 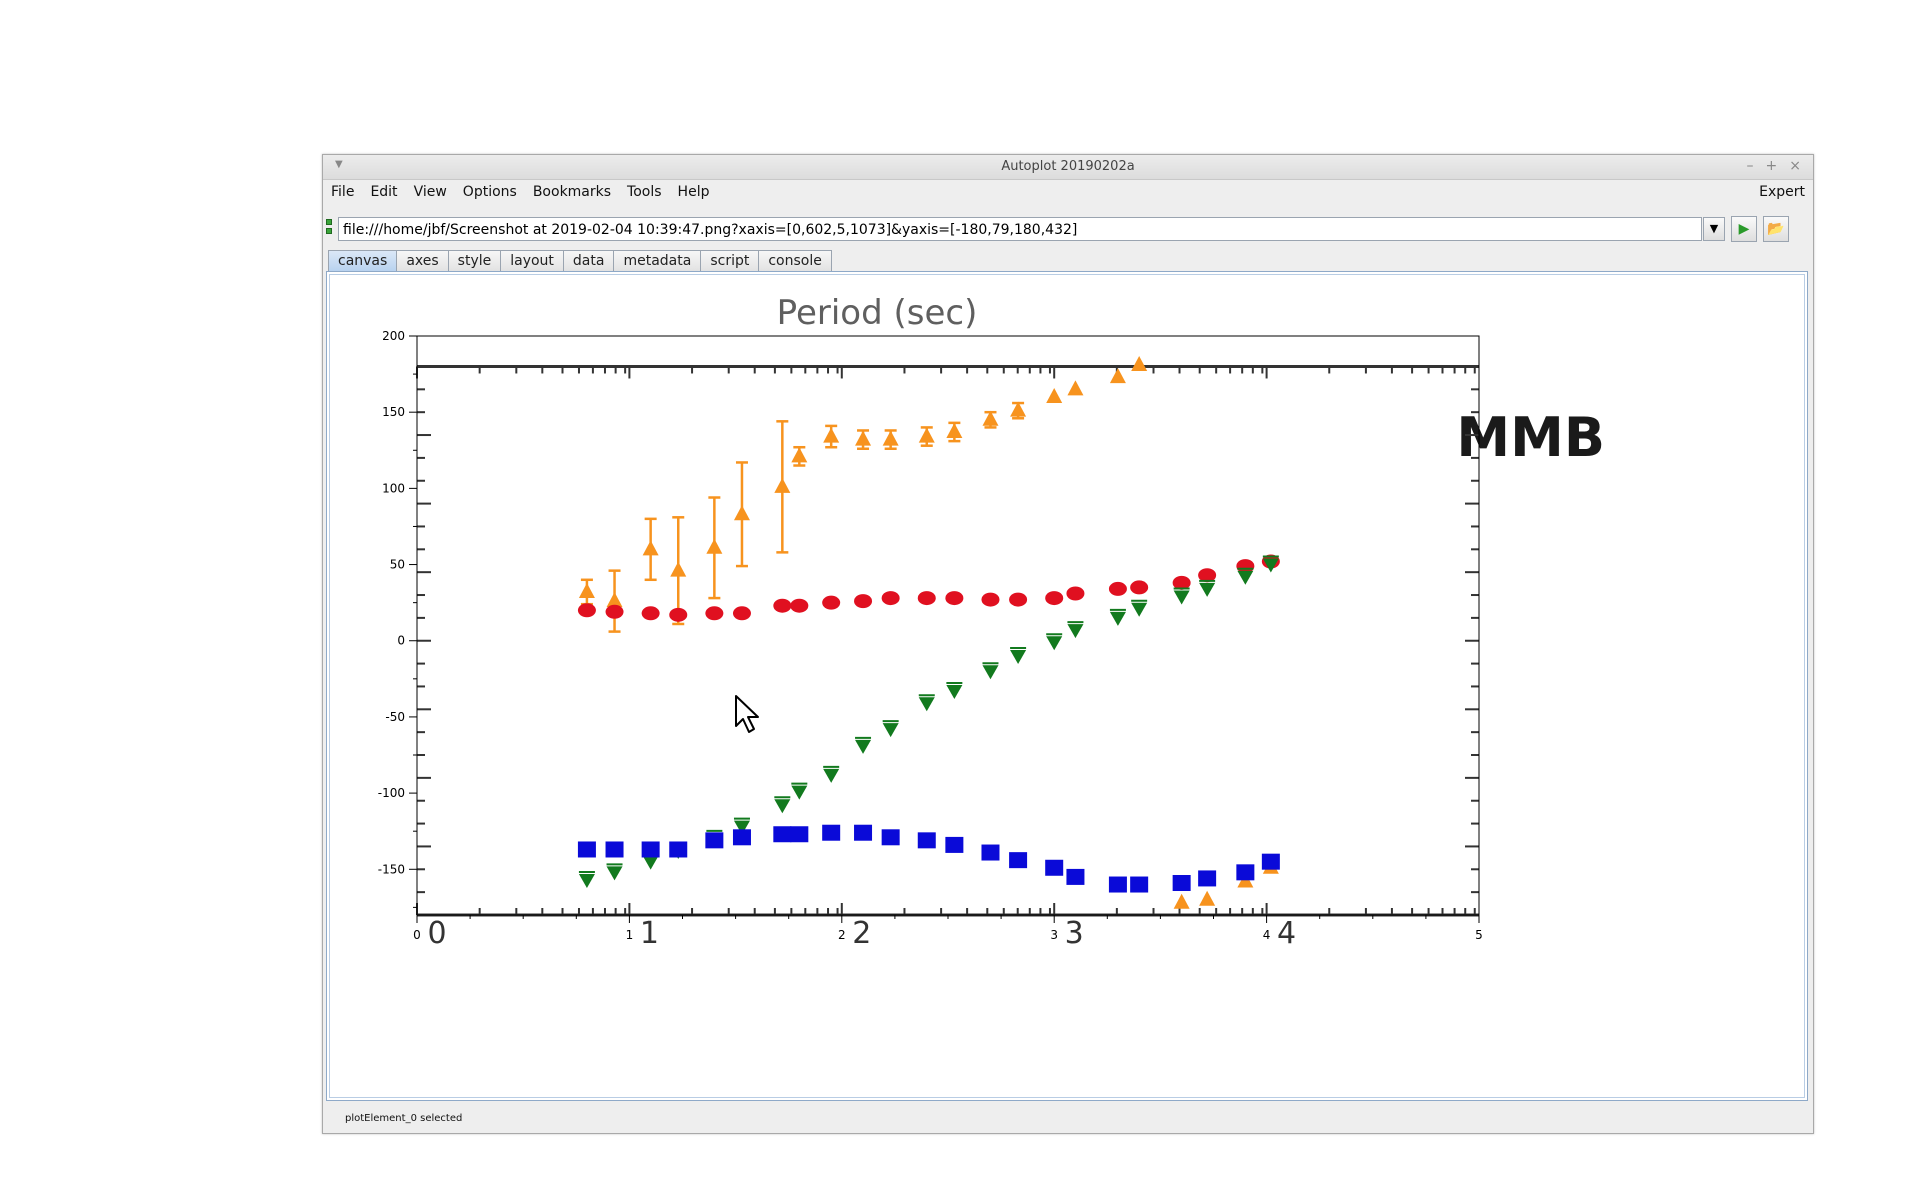 What do you see at coordinates (795, 260) in the screenshot?
I see `tab-console: console` at bounding box center [795, 260].